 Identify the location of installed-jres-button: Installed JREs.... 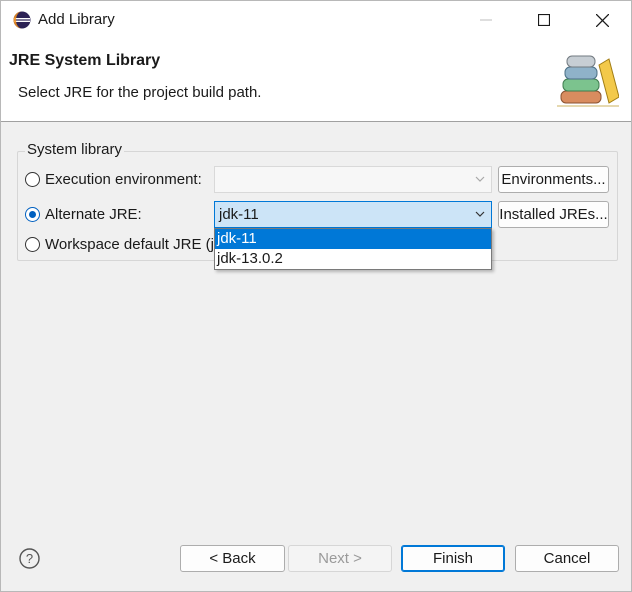
(553, 214).